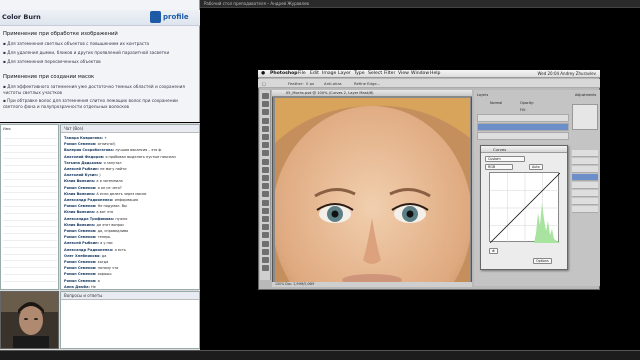 This screenshot has width=640, height=360. I want to click on eyedropper-icon: ✻, so click(493, 251).